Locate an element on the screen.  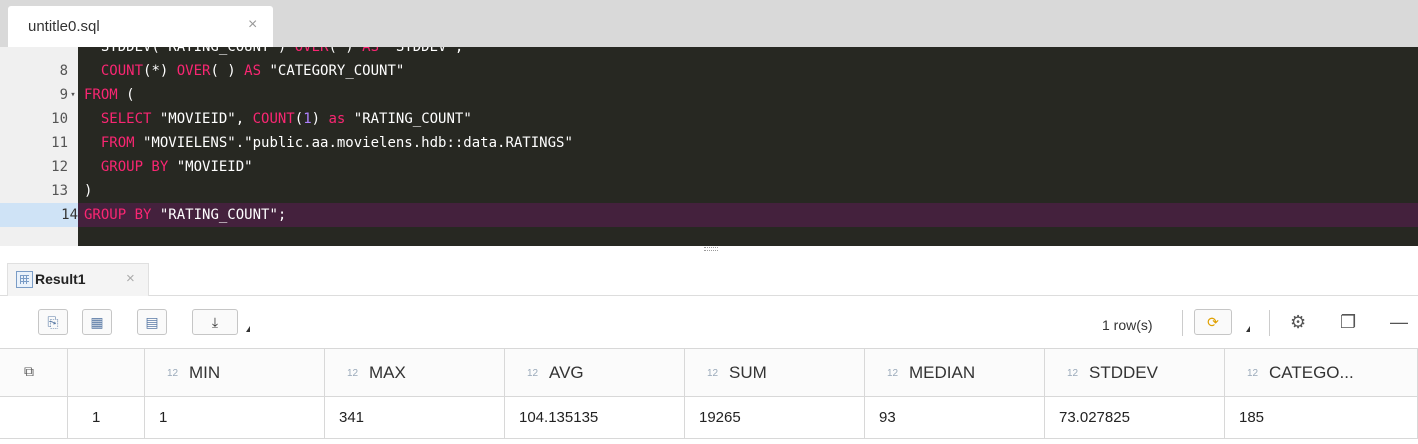
row-count: 1 row(s) is located at coordinates (1127, 325).